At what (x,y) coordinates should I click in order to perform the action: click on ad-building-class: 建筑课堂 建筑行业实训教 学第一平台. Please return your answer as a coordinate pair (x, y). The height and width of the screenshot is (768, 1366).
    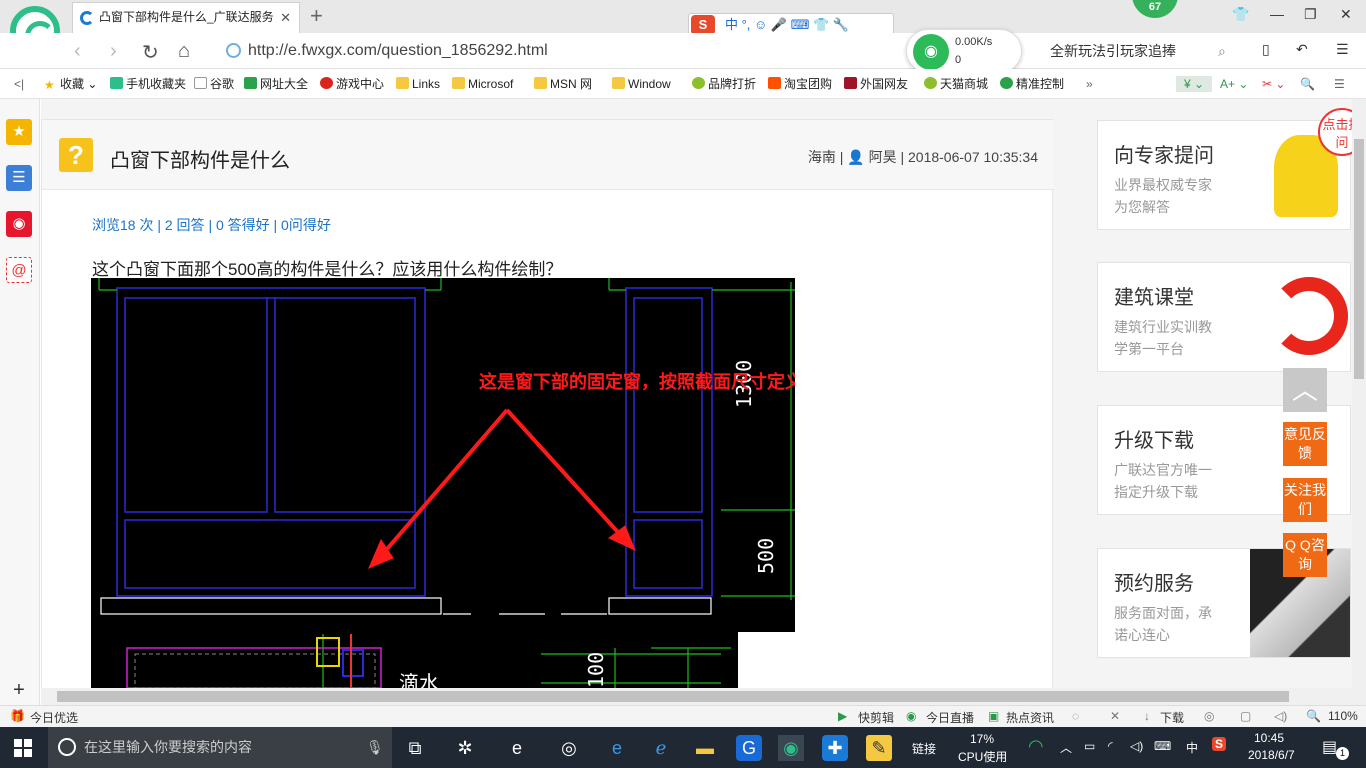
    Looking at the image, I should click on (1224, 317).